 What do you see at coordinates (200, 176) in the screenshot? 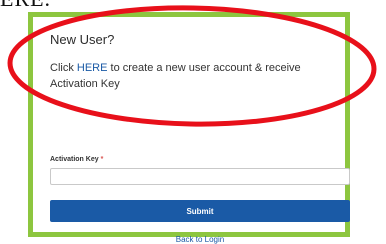
I see `activation-key-input` at bounding box center [200, 176].